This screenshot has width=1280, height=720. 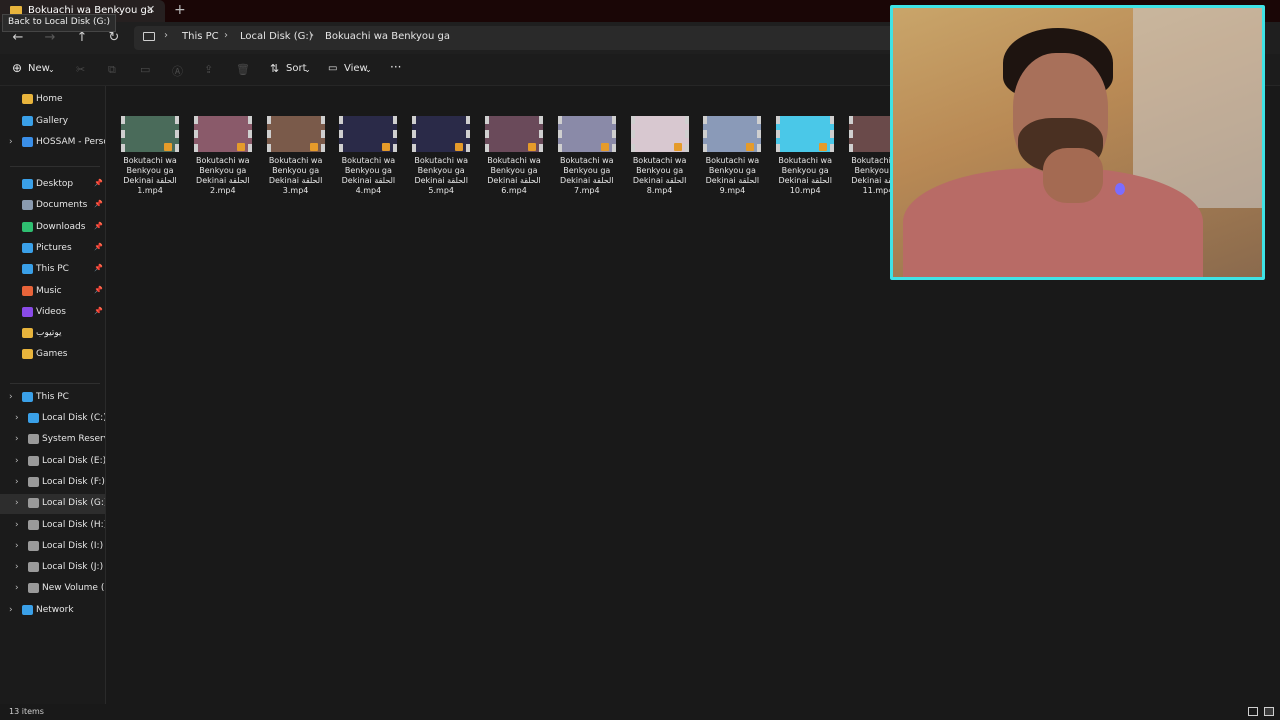 I want to click on paste-icon: ▭, so click(x=145, y=69).